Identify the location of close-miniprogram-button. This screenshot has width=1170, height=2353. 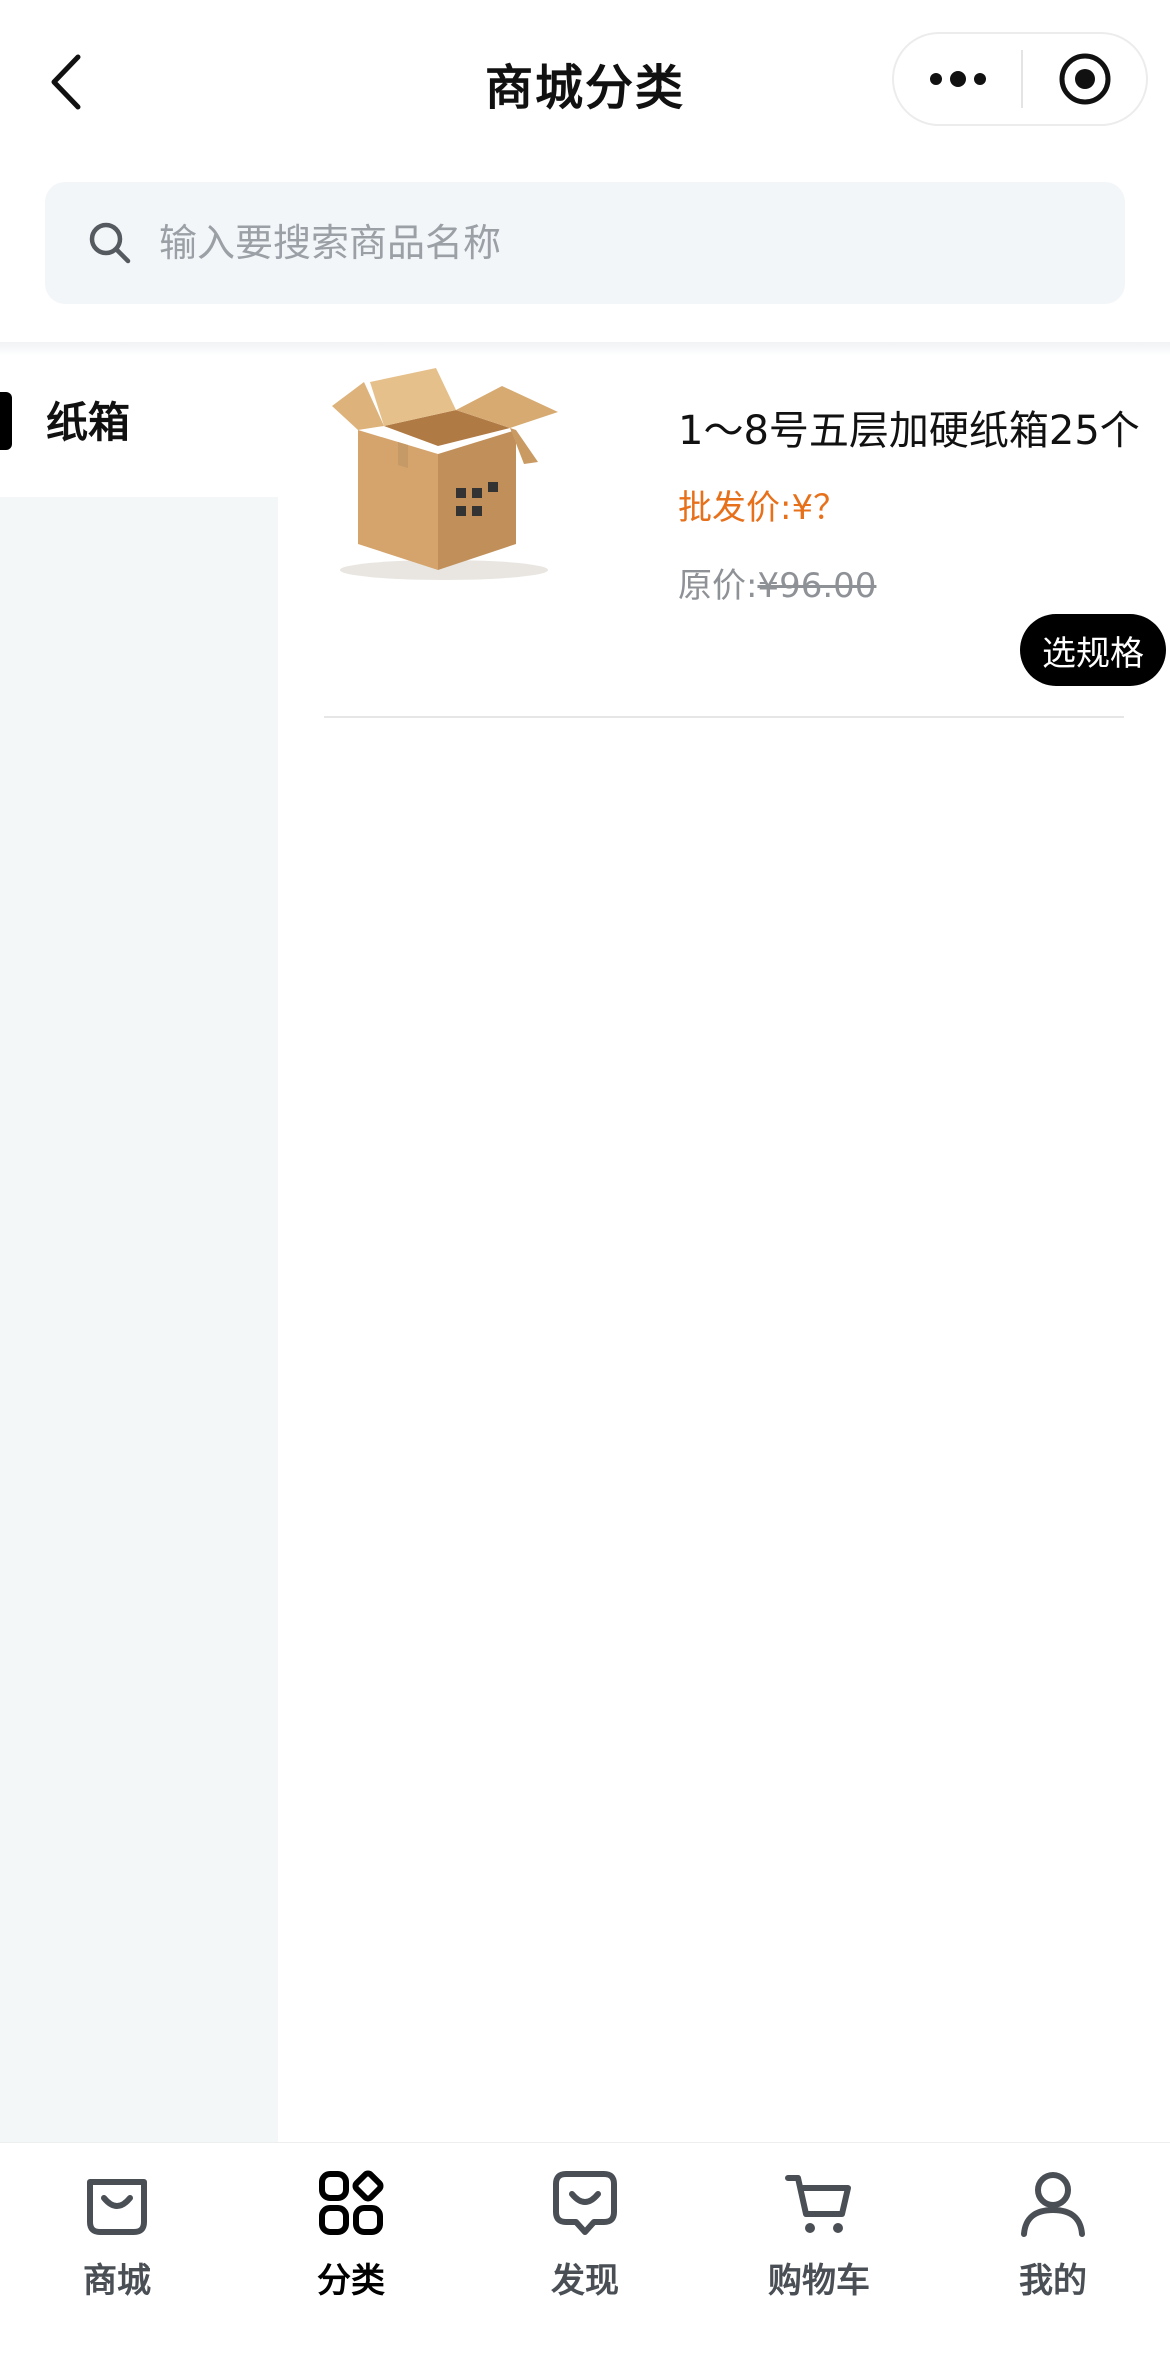
(1084, 79).